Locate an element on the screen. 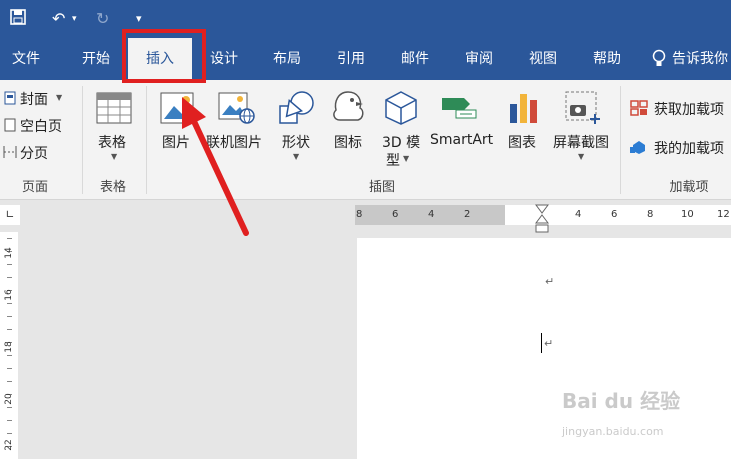 The image size is (731, 459). menu-bar: 文件 开始 插入 设计 布局 引用 邮件 审阅 视图 帮助 告诉我你 is located at coordinates (365, 59).